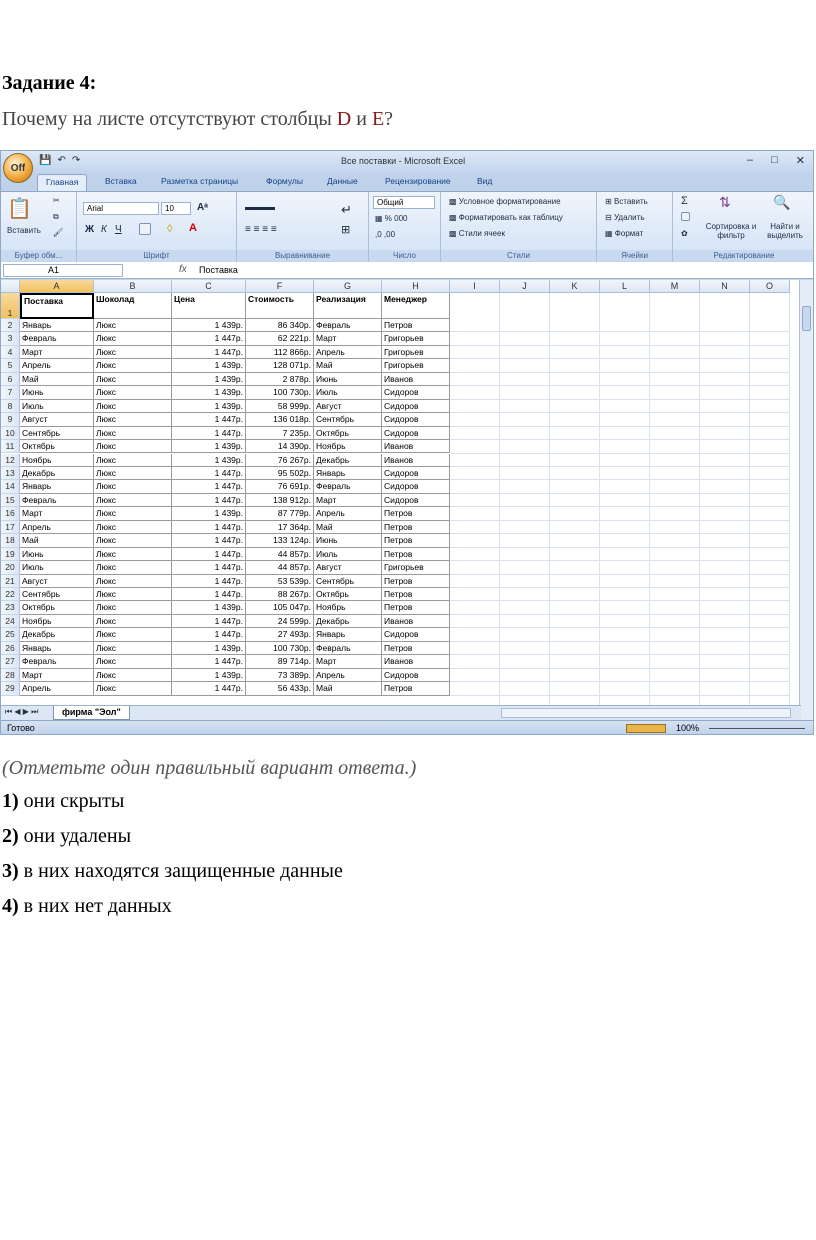  What do you see at coordinates (63, 270) in the screenshot?
I see `name-box: A1` at bounding box center [63, 270].